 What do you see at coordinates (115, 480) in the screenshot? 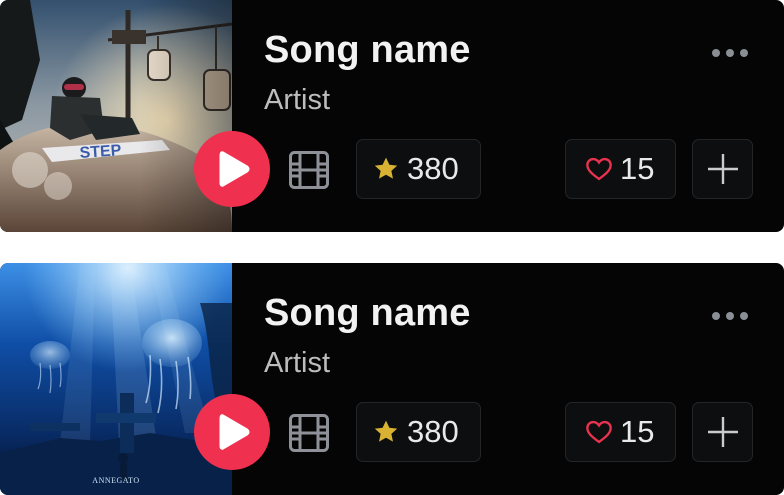
I see `artwork-caption: ANNEGATO` at bounding box center [115, 480].